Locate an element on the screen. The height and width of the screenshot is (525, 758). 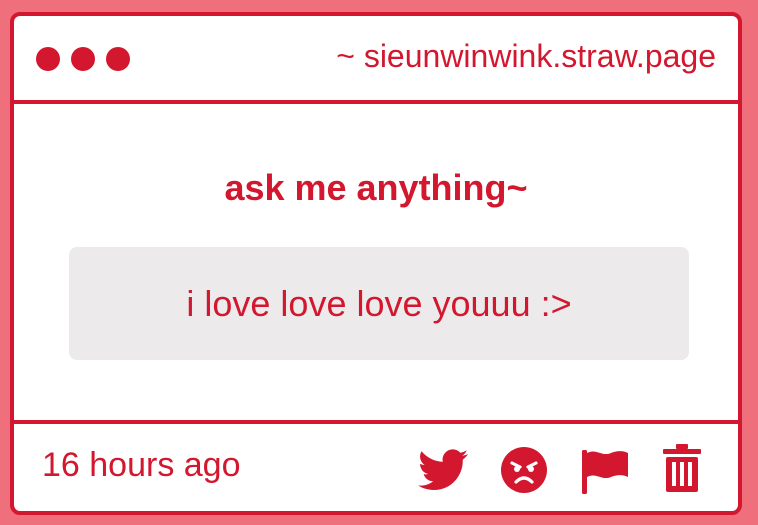
prompt-title: ask me anything~ is located at coordinates (376, 187).